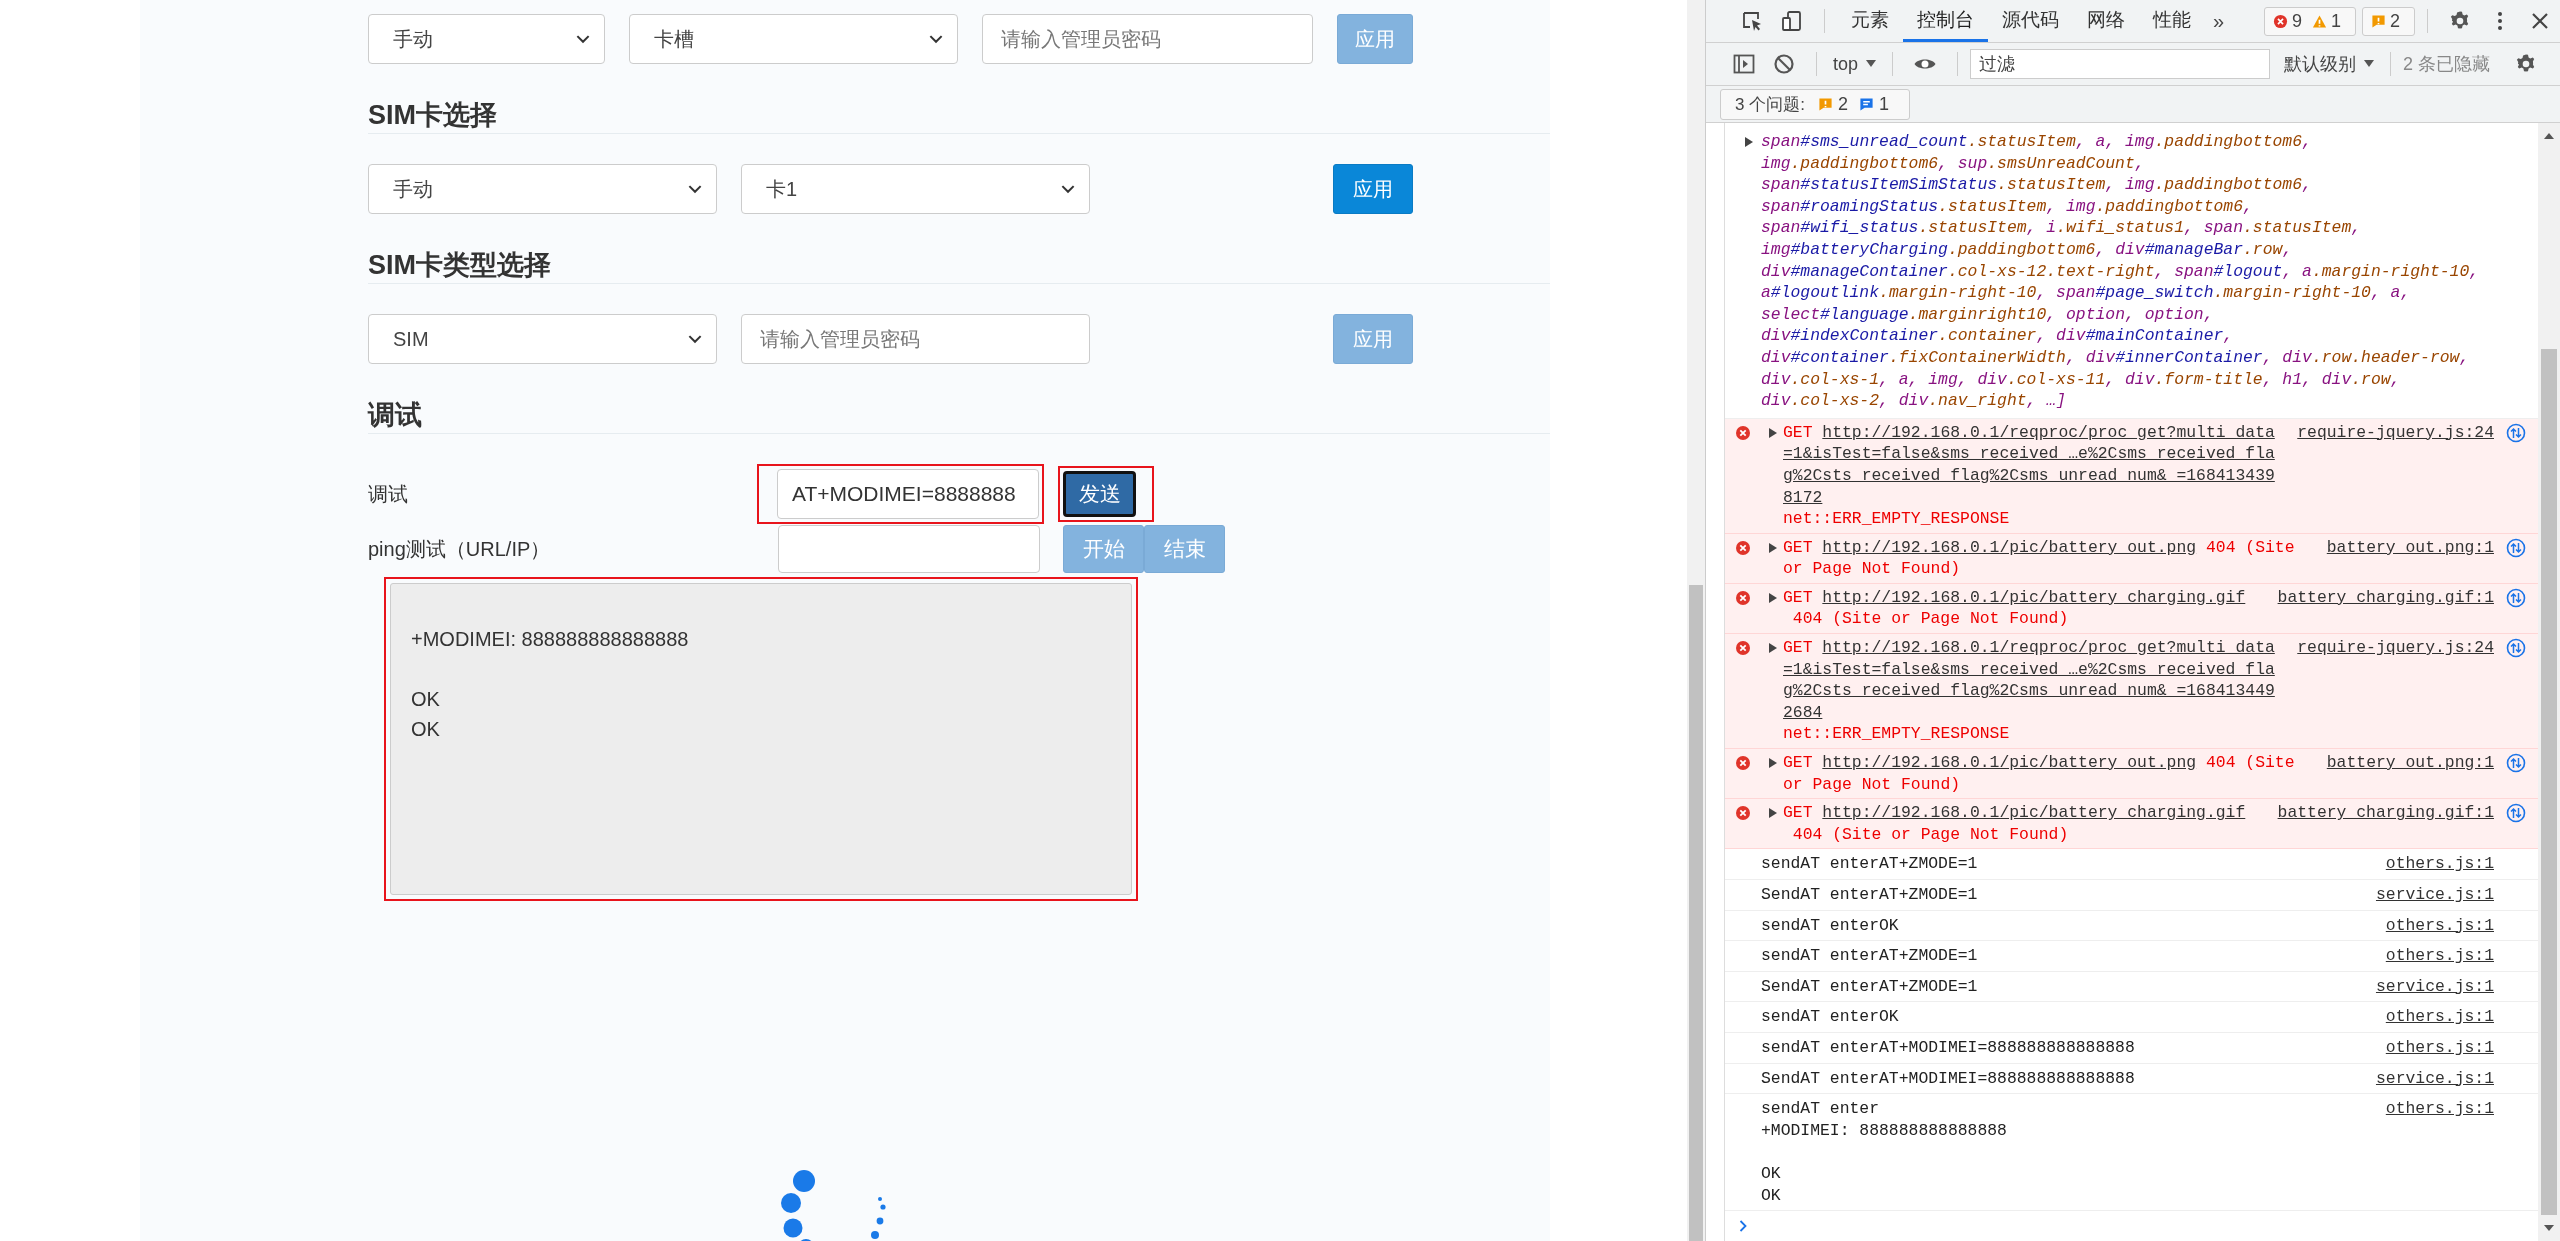 The height and width of the screenshot is (1241, 2560). Describe the element at coordinates (2388, 21) in the screenshot. I see `issues-counter: 2` at that location.